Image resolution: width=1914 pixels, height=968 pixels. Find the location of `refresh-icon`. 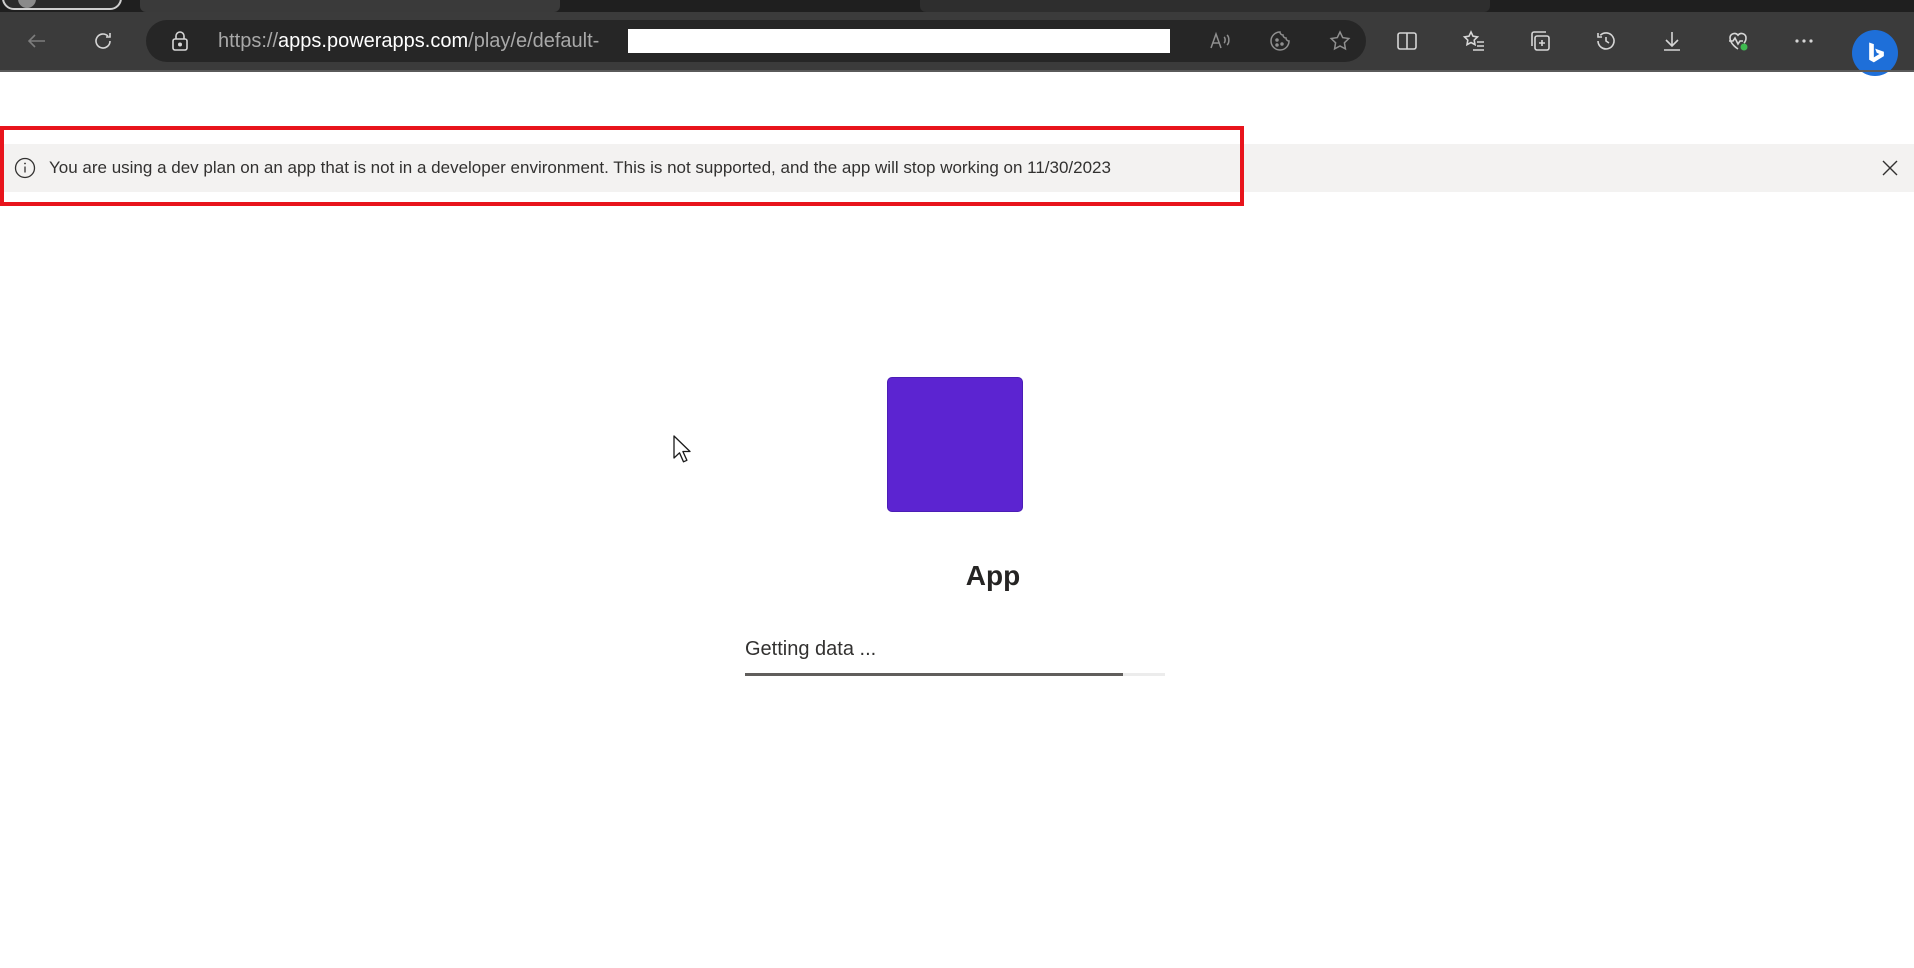

refresh-icon is located at coordinates (103, 41).